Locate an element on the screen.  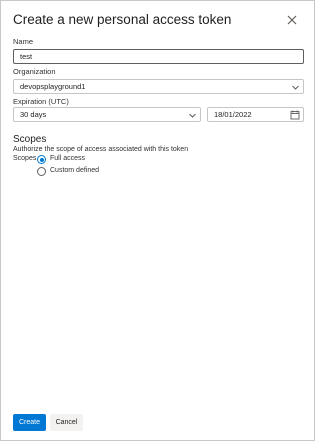
expiration-dropdown: 30 days is located at coordinates (107, 114).